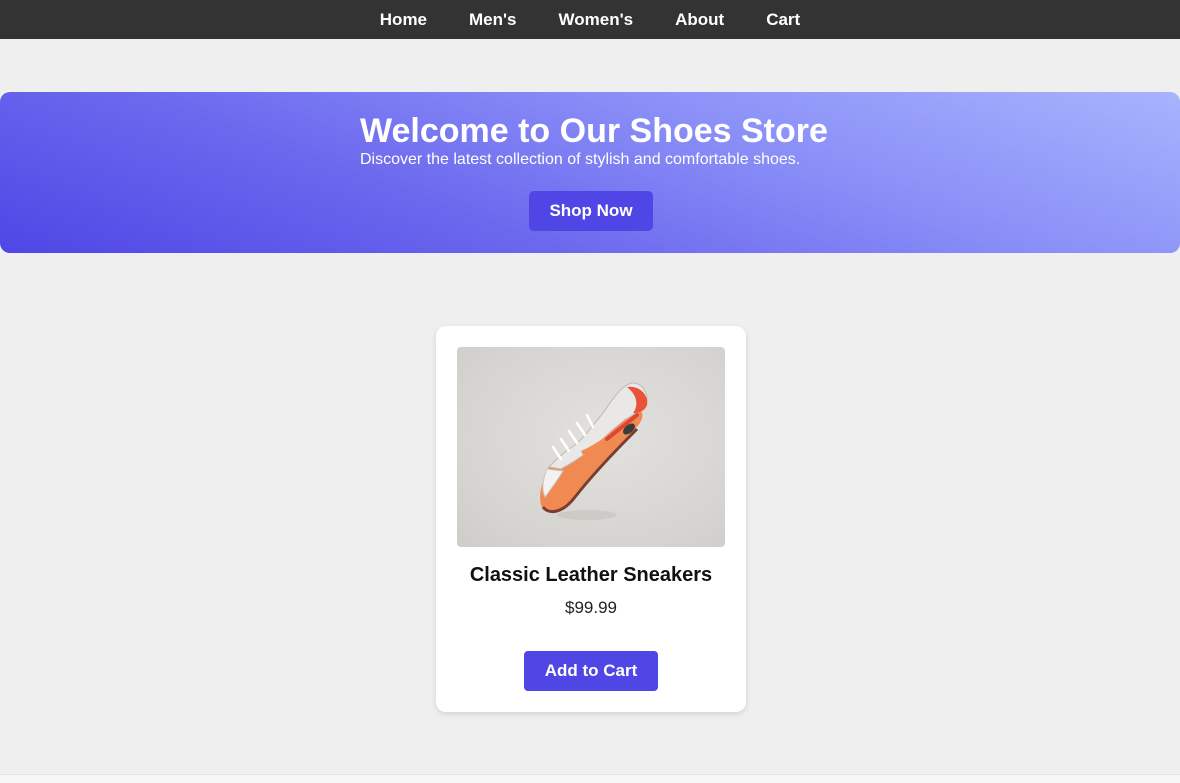  What do you see at coordinates (591, 607) in the screenshot?
I see `product-price: $99.99` at bounding box center [591, 607].